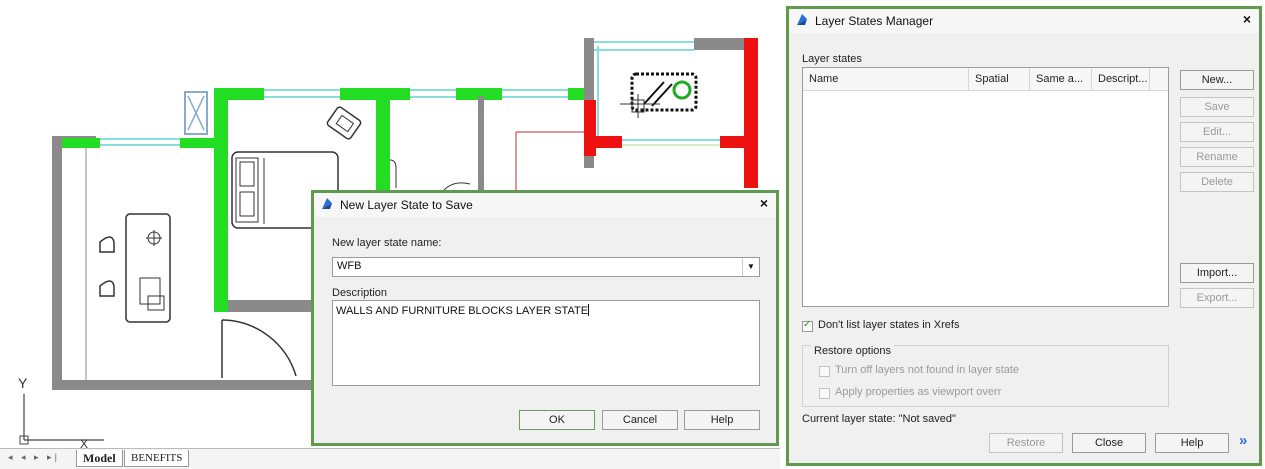  What do you see at coordinates (1109, 443) in the screenshot?
I see `close-button: Close` at bounding box center [1109, 443].